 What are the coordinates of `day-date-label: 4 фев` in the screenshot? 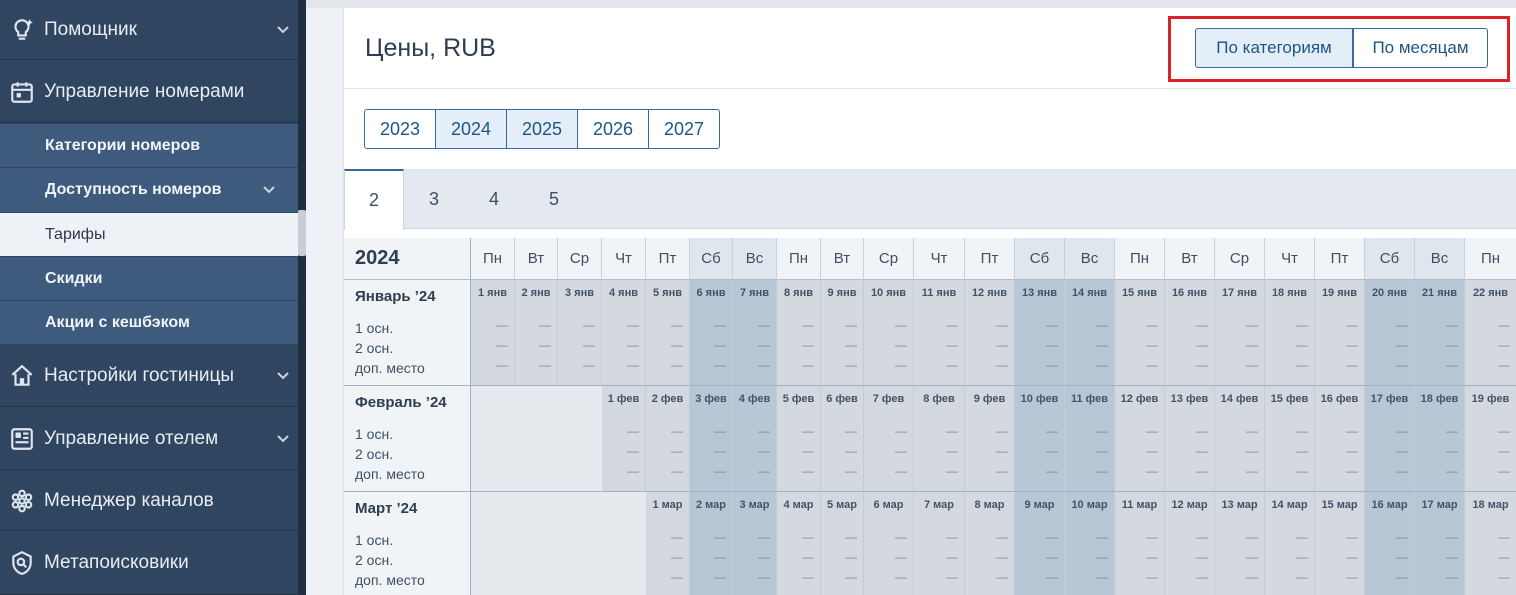 It's located at (754, 399).